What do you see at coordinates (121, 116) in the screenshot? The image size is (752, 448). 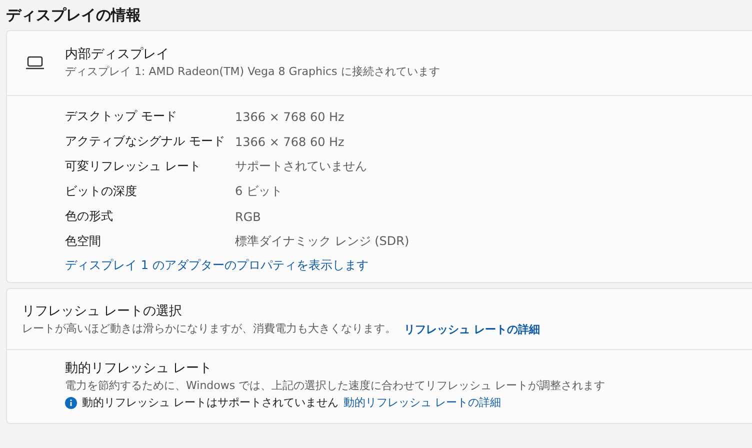 I see `property-label: デスクトップ モード` at bounding box center [121, 116].